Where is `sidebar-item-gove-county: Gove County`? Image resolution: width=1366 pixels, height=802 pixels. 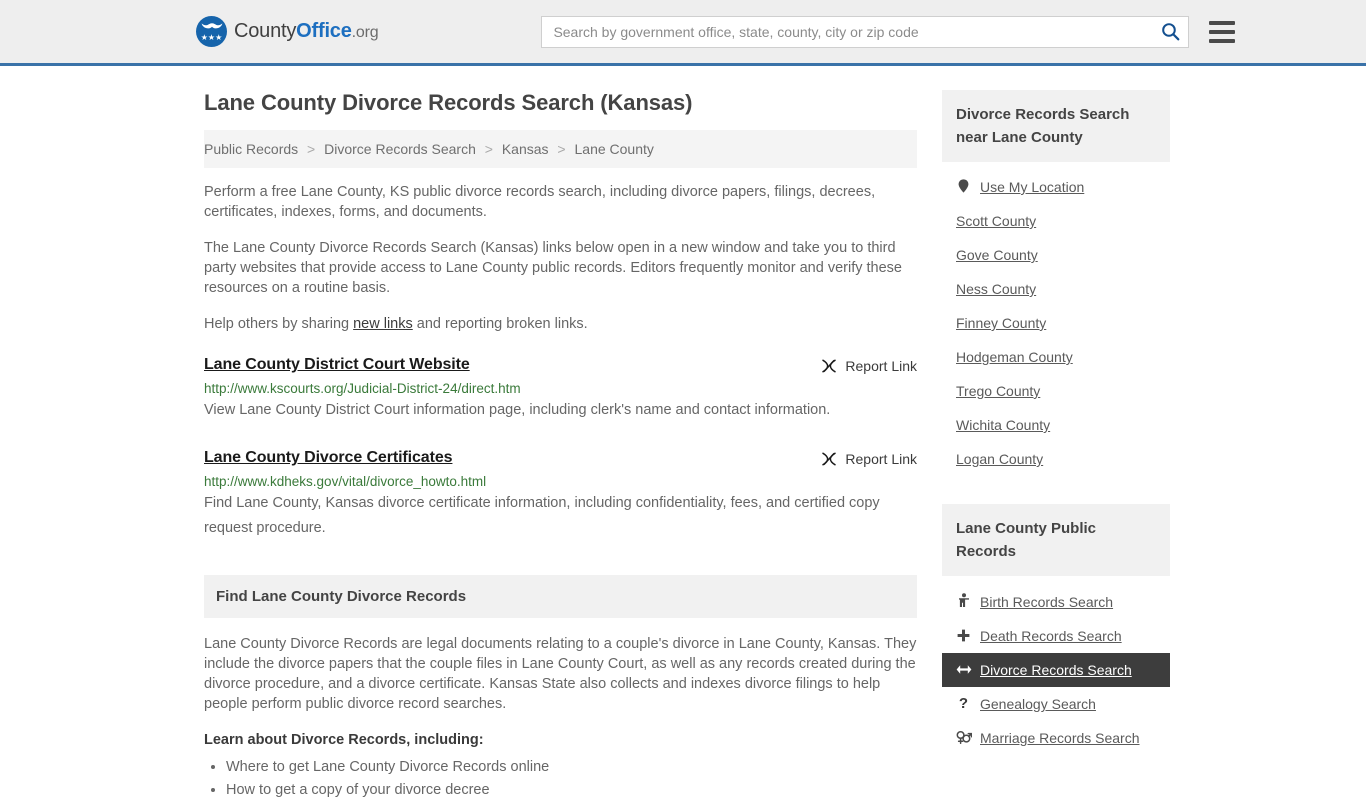 sidebar-item-gove-county: Gove County is located at coordinates (1056, 255).